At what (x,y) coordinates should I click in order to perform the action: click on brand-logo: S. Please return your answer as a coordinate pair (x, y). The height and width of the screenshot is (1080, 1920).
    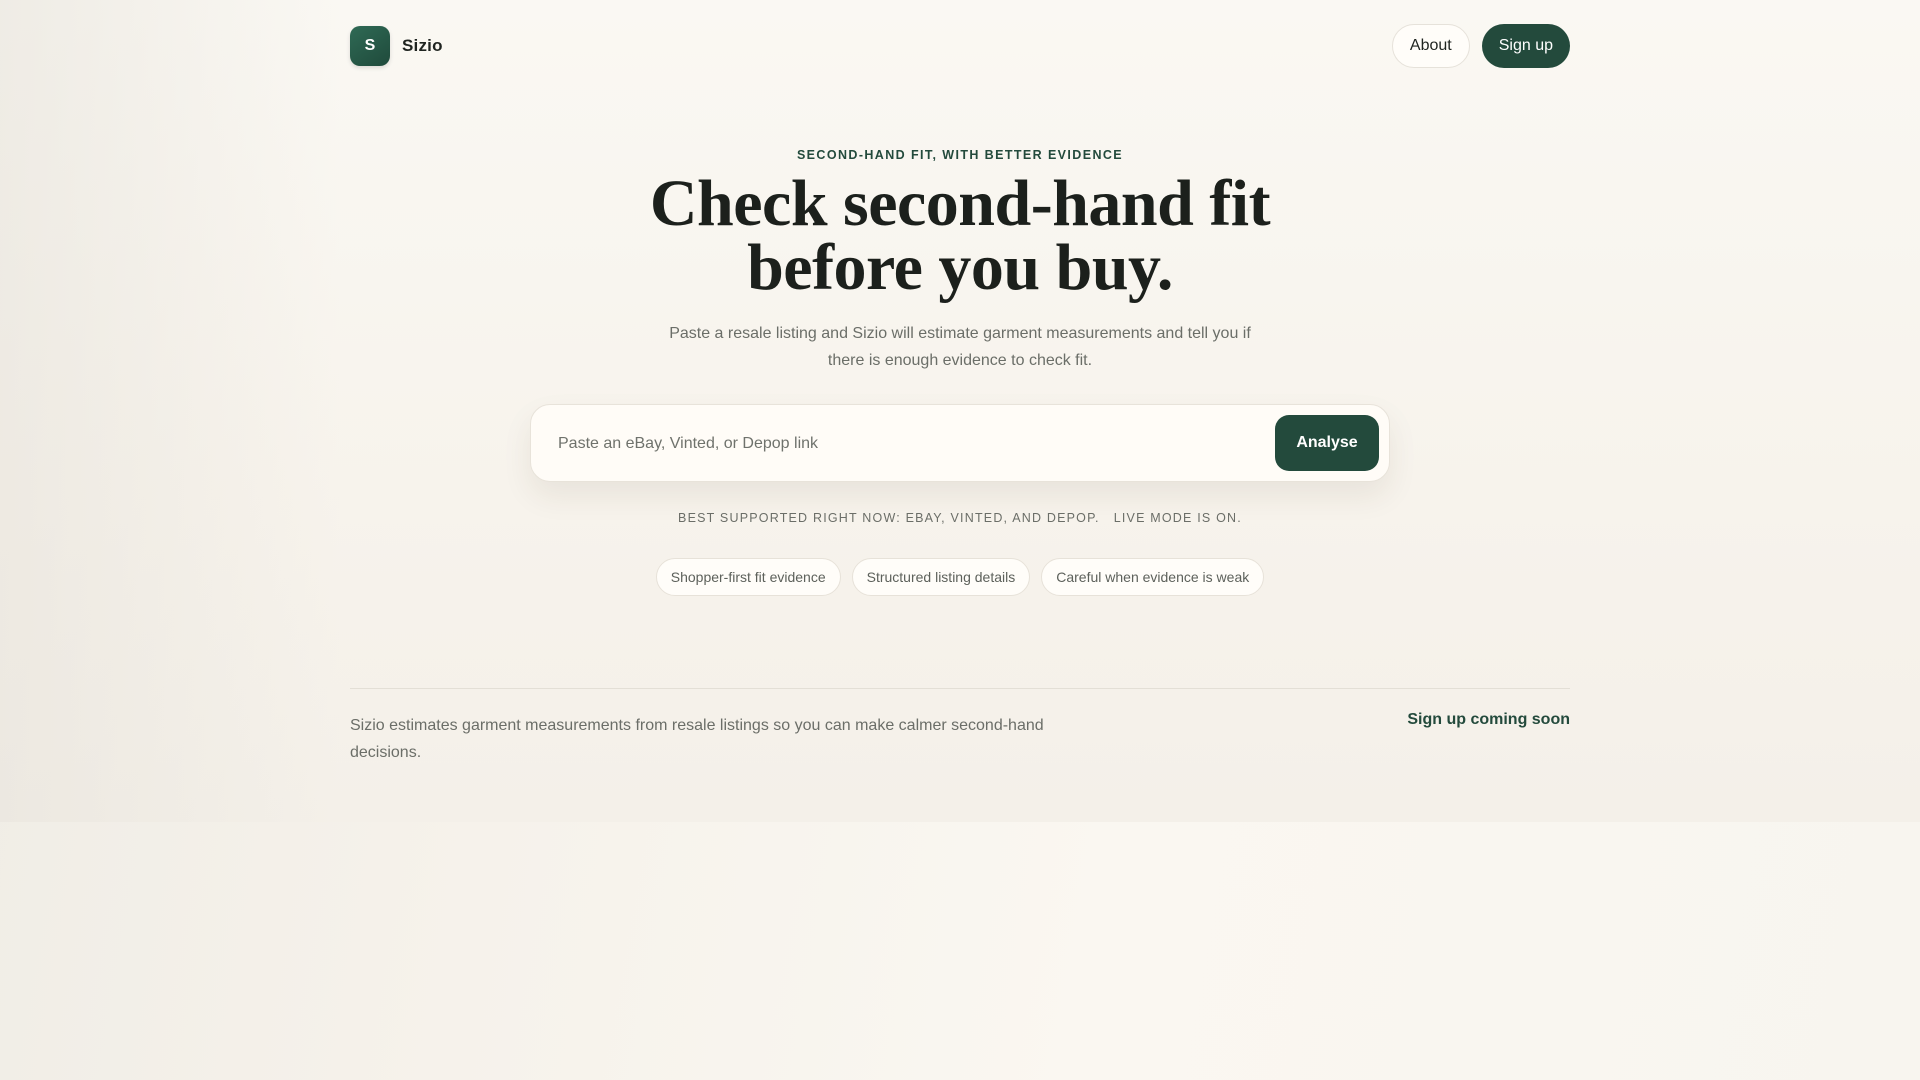
    Looking at the image, I should click on (370, 46).